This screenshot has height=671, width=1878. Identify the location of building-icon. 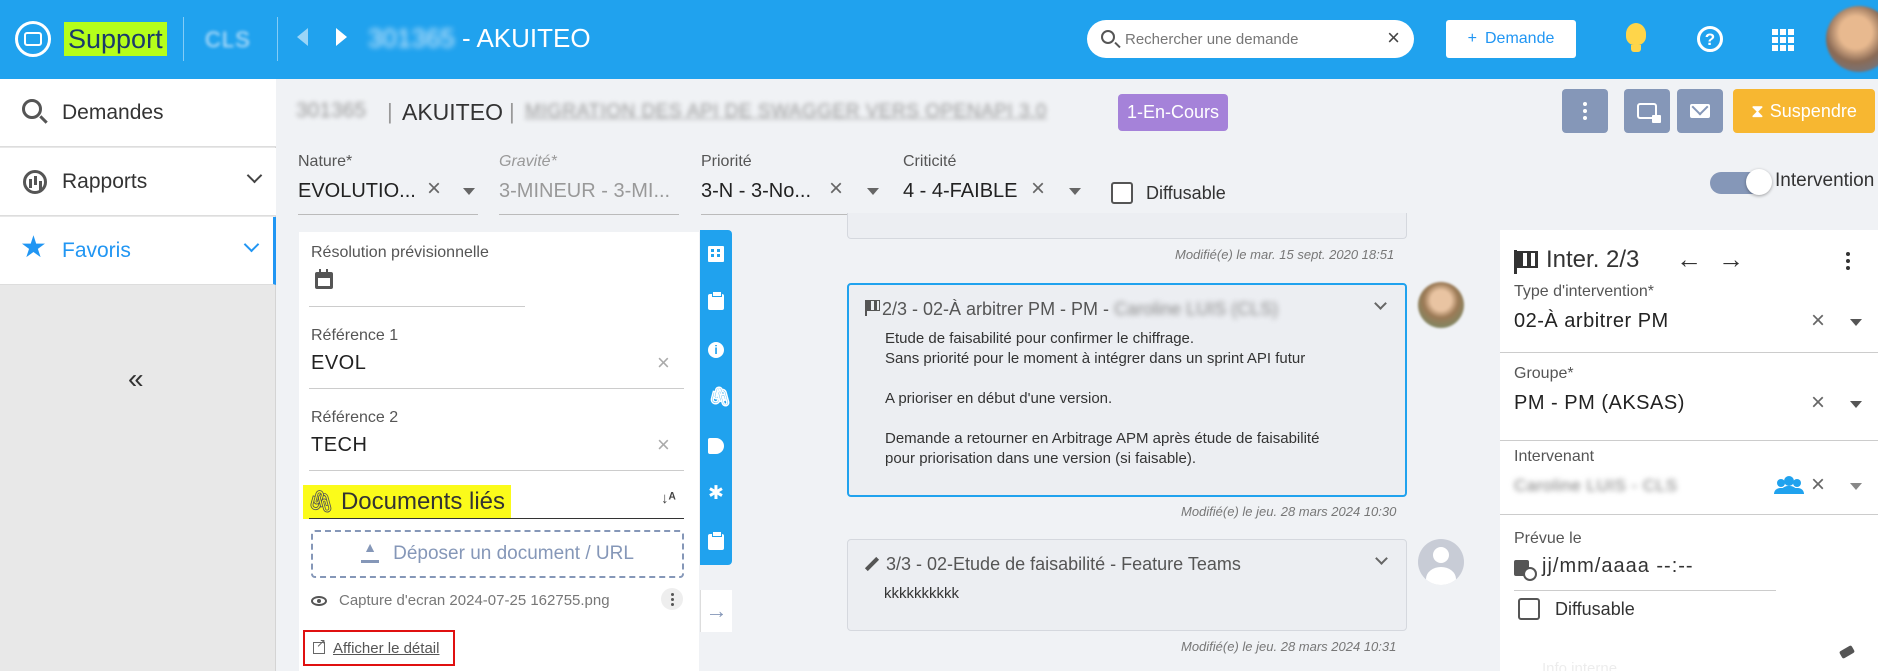
(716, 254).